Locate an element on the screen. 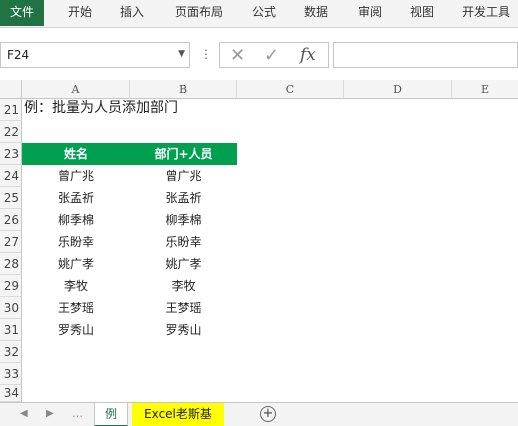 Image resolution: width=518 pixels, height=426 pixels. table-cell-name: 柳季棉 is located at coordinates (76, 220).